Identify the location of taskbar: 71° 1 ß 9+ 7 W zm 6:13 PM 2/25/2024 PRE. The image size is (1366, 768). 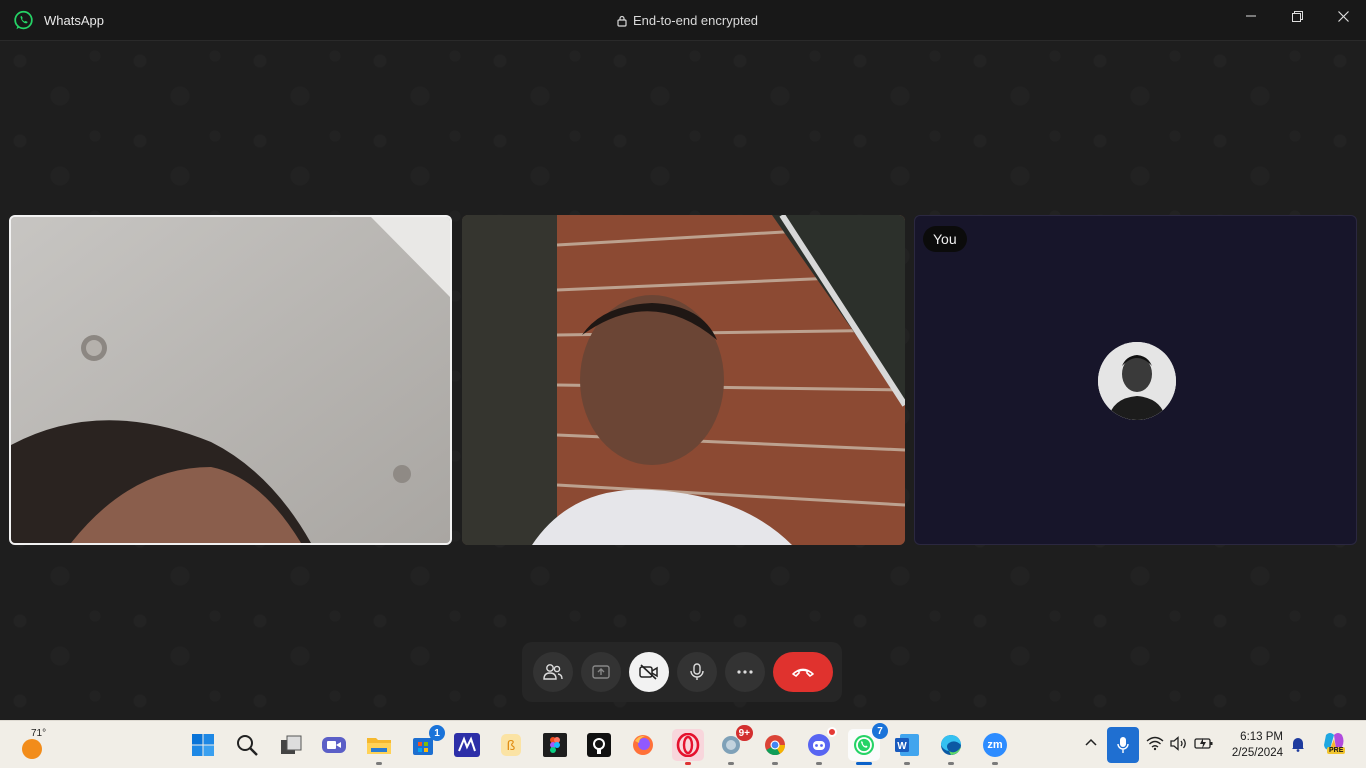
(683, 744).